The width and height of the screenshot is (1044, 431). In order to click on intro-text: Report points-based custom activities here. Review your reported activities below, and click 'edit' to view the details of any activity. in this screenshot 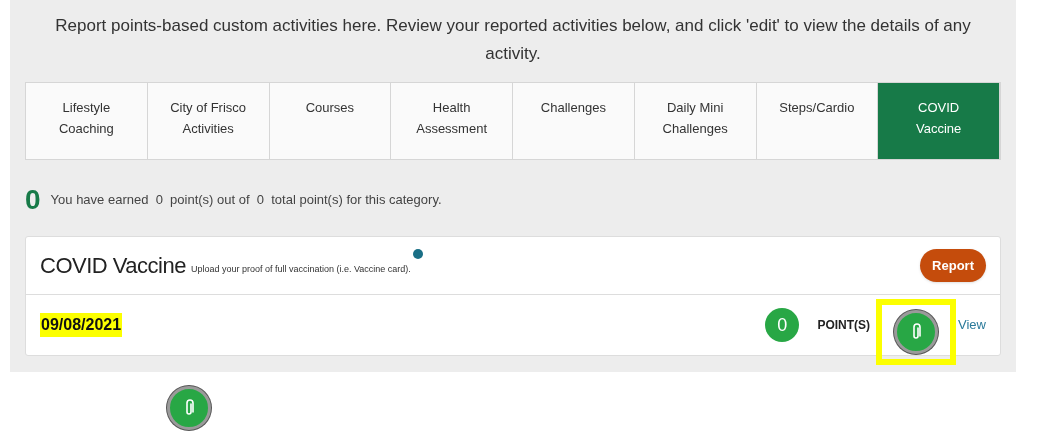, I will do `click(513, 40)`.